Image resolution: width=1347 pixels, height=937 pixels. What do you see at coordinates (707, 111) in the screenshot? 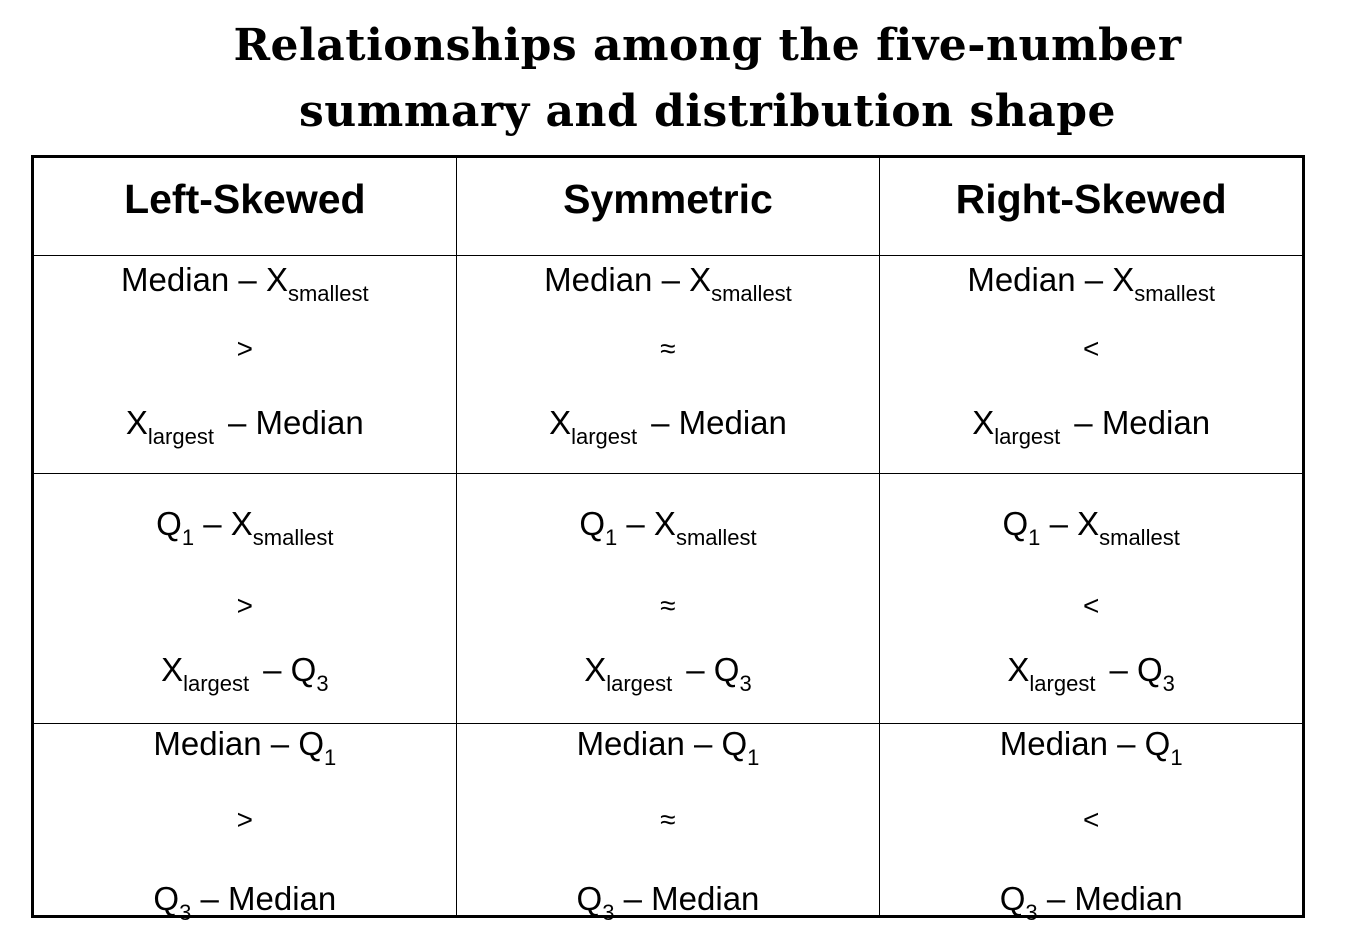
I see `page-title-line-2: summary and distribution shape` at bounding box center [707, 111].